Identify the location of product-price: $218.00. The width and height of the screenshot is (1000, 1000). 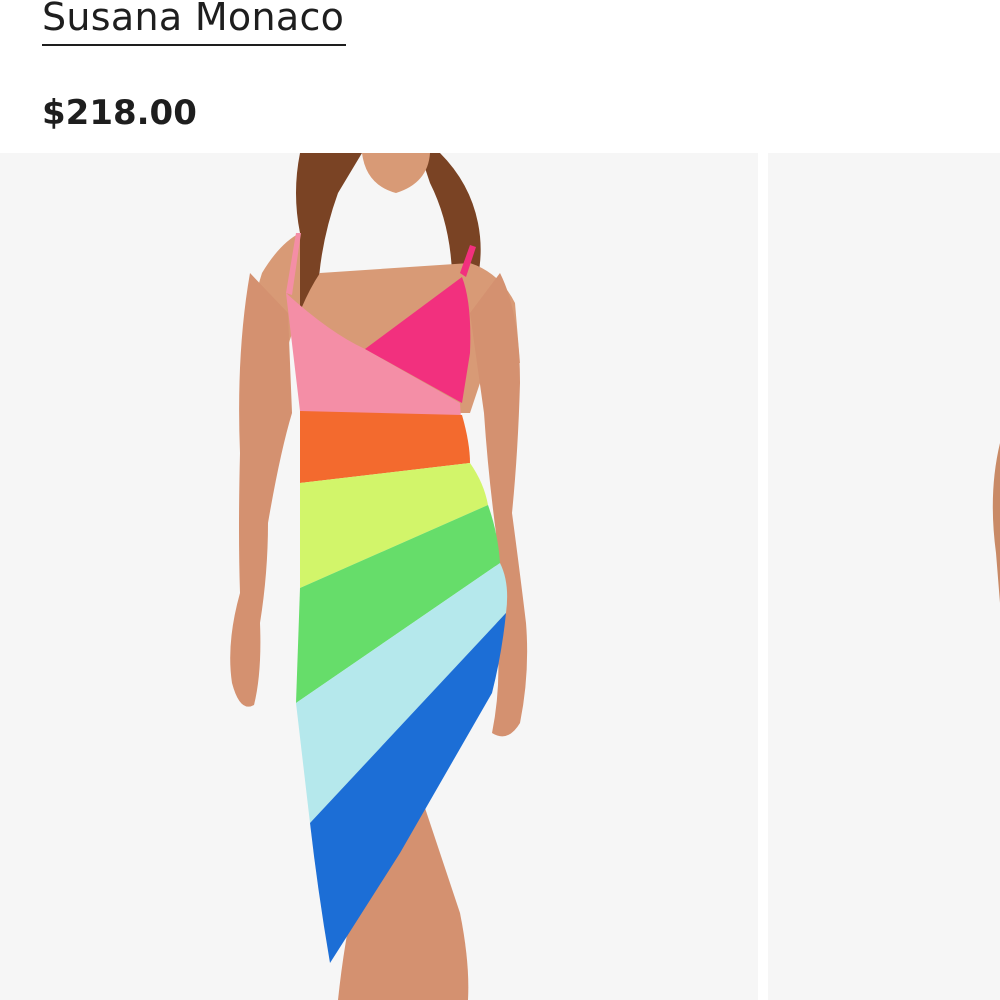
(119, 113).